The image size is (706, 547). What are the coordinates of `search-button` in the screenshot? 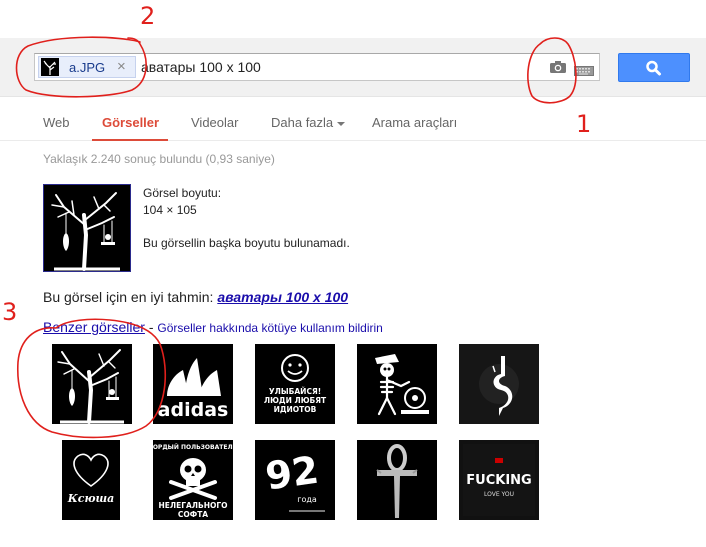 It's located at (654, 67).